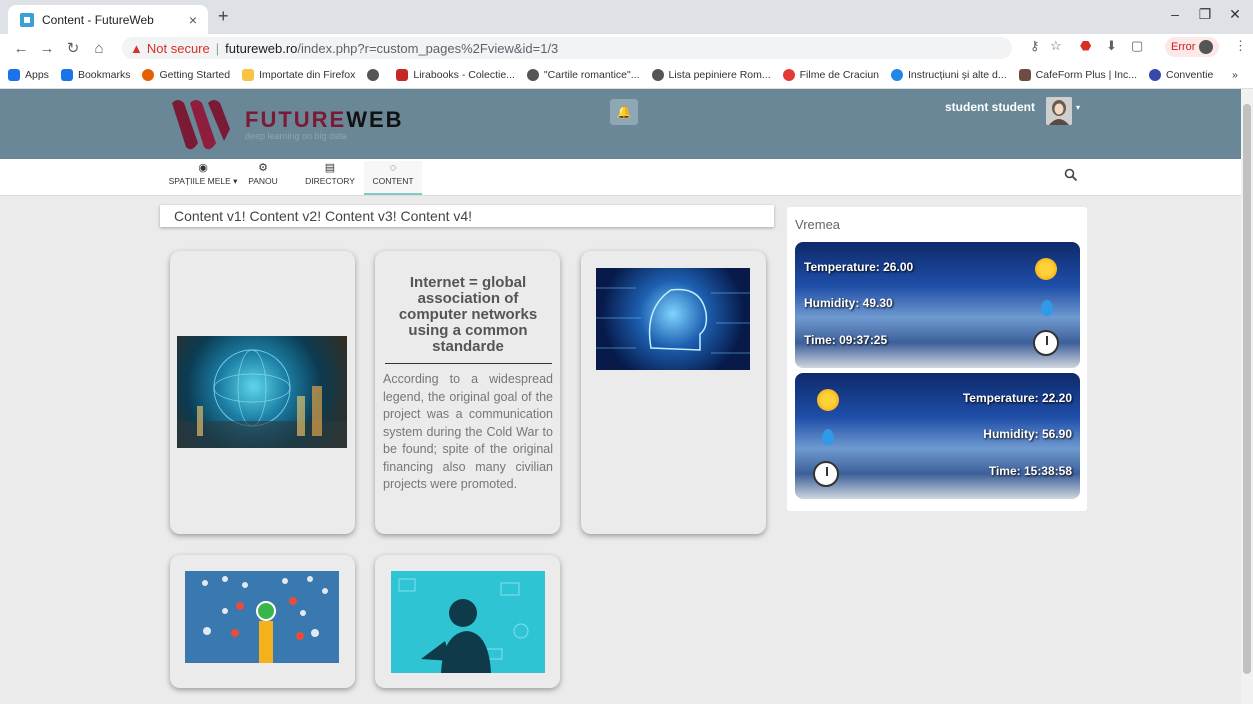 This screenshot has height=704, width=1253. I want to click on filme-icon, so click(788, 75).